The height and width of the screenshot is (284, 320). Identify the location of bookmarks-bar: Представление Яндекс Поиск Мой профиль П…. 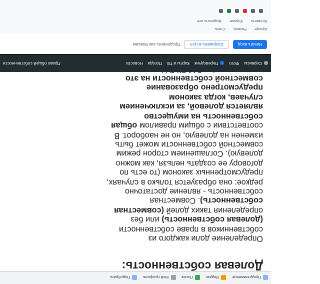
(135, 277).